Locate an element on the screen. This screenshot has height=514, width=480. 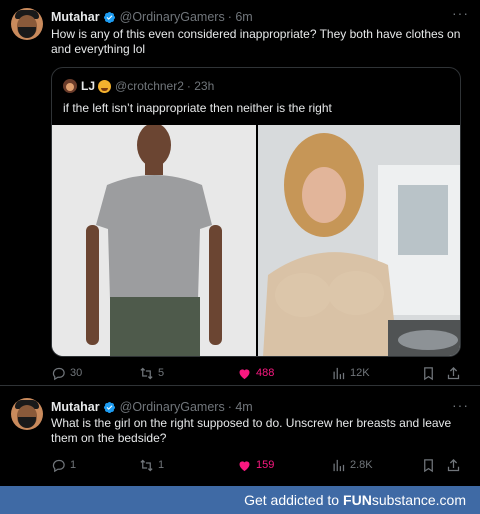
watermark-text: Get addicted to is located at coordinates (292, 500).